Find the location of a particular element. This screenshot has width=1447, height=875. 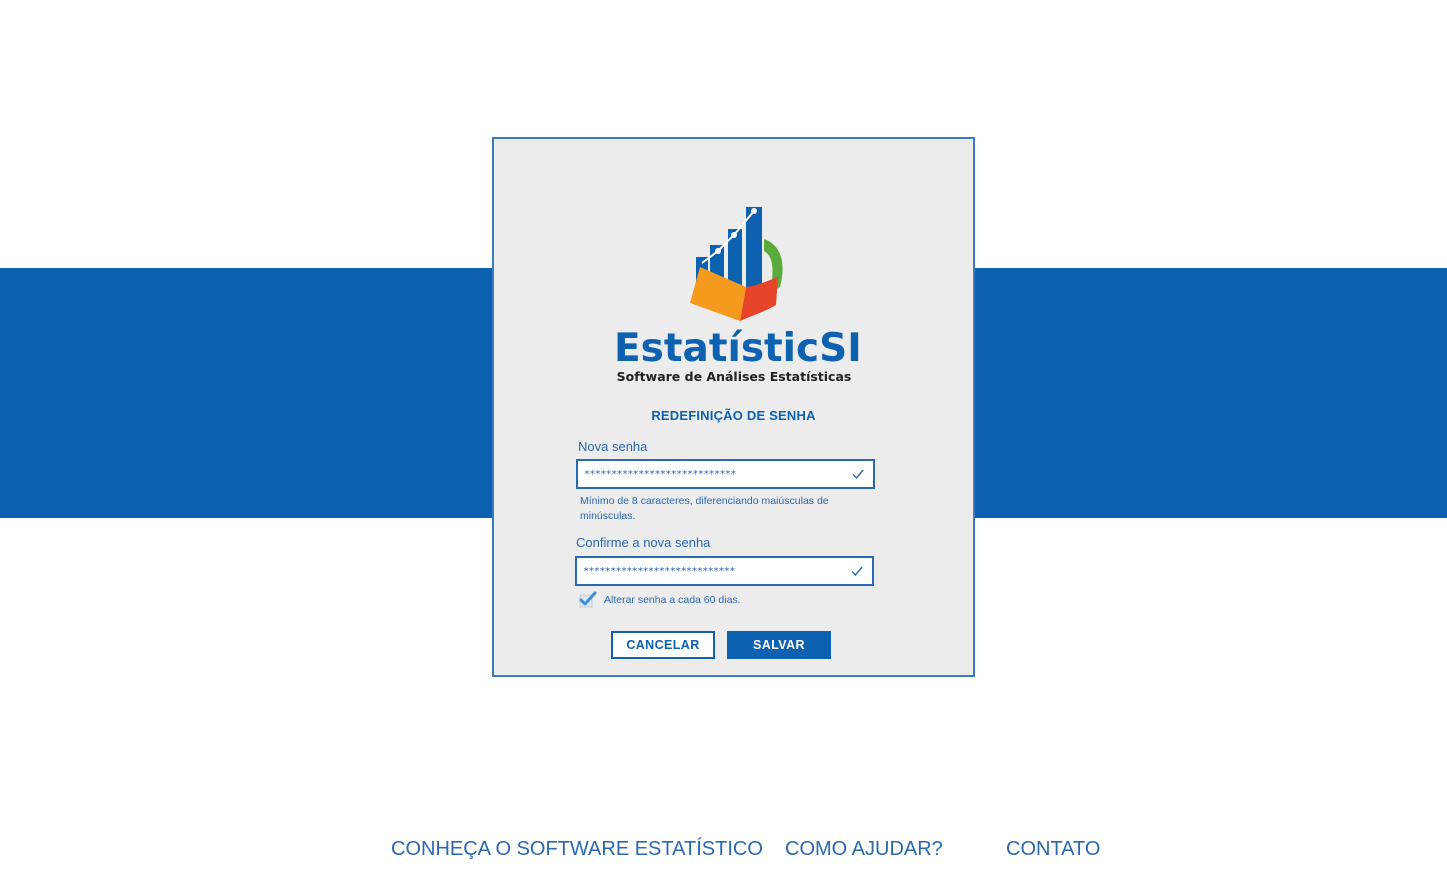

brand-name: EstatísticSI is located at coordinates (738, 348).